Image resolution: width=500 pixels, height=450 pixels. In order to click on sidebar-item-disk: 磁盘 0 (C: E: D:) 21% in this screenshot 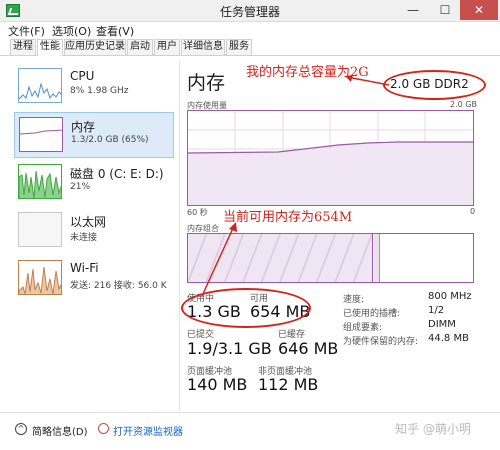, I will do `click(94, 183)`.